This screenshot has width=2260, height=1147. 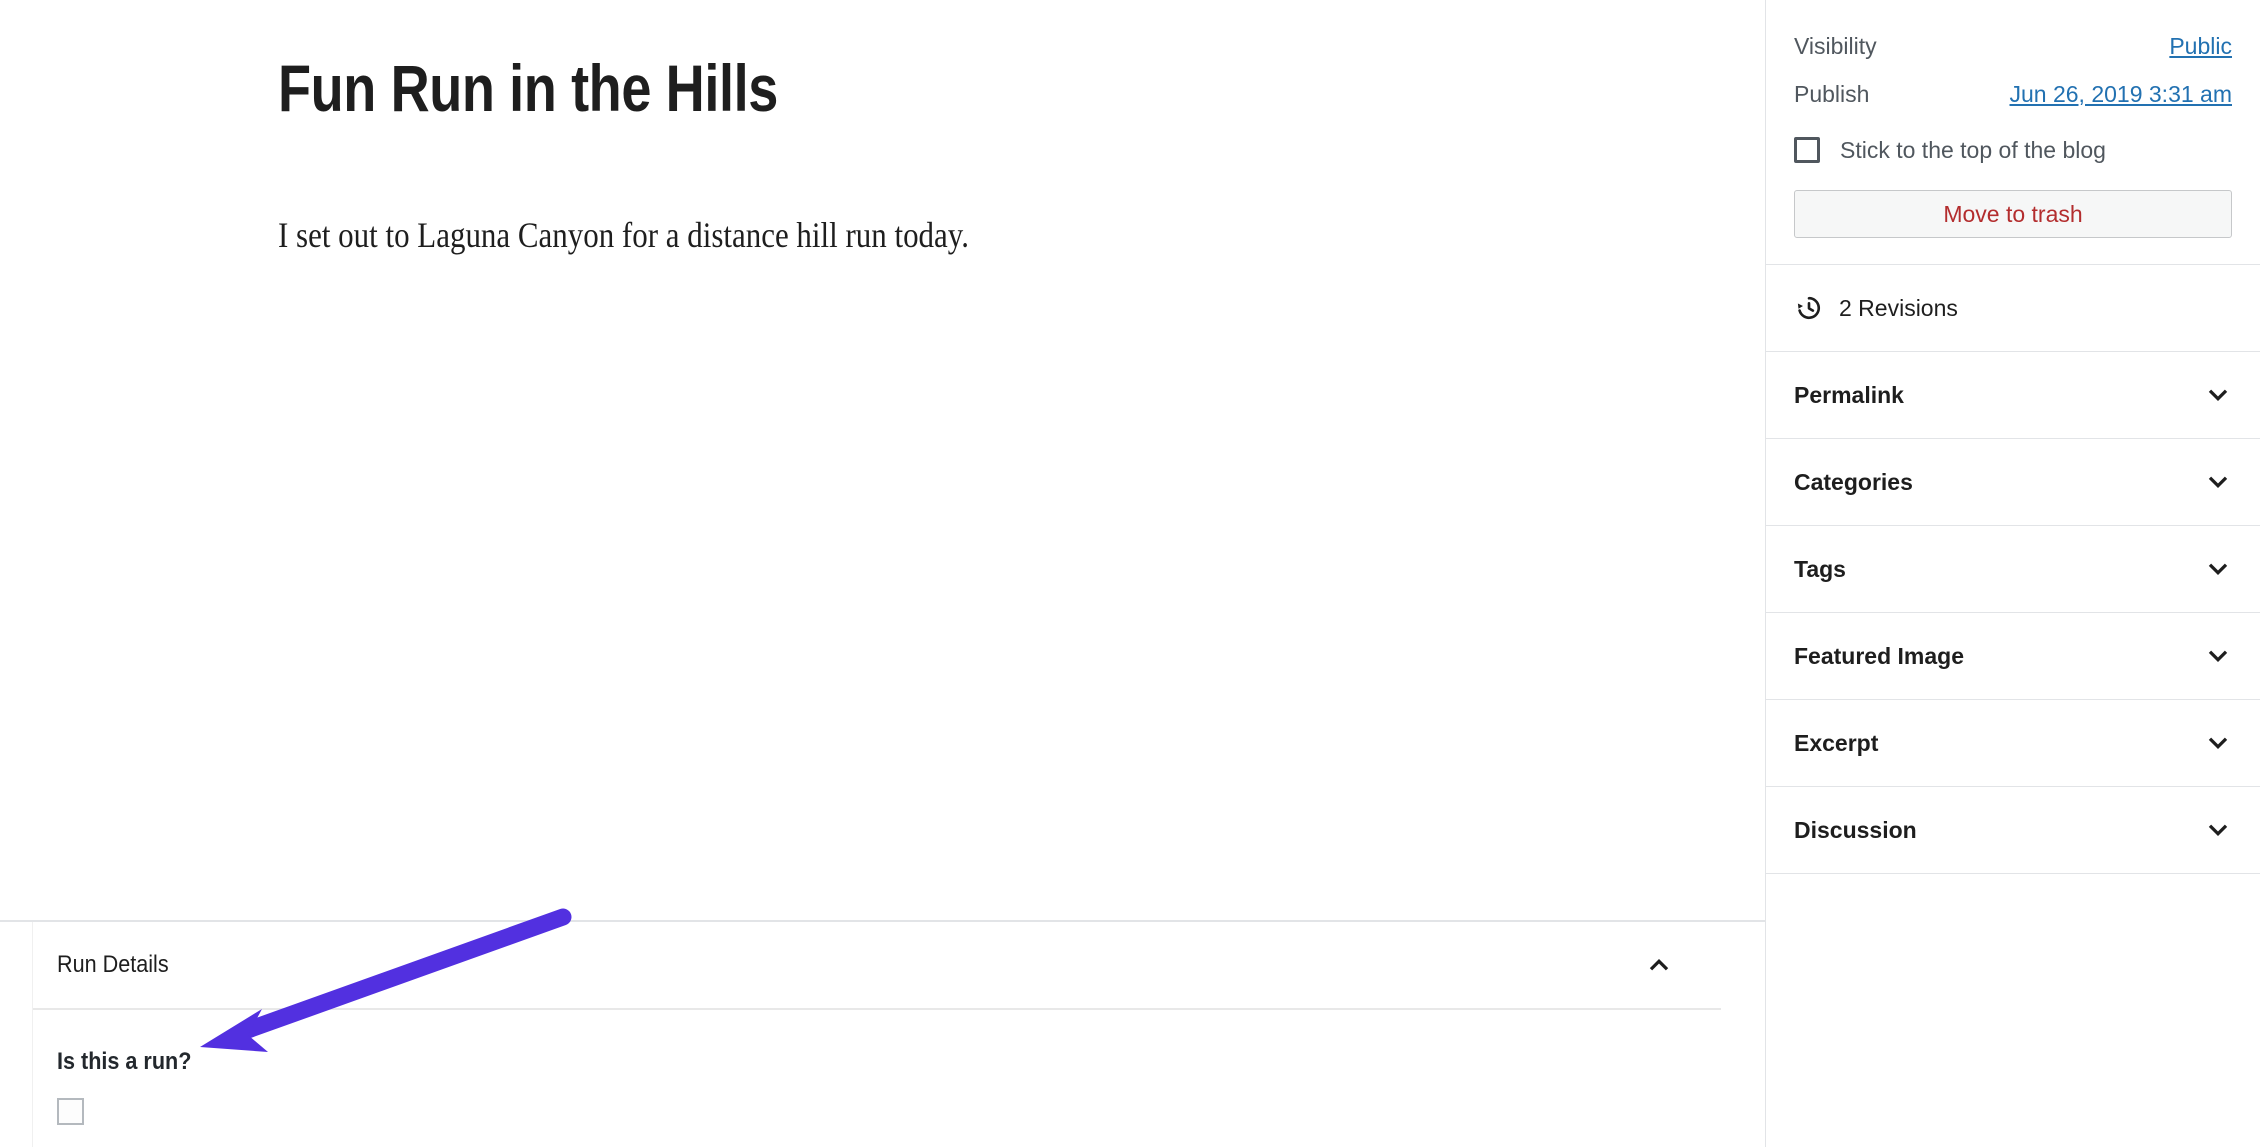 I want to click on visibility-row: Visibility Public, so click(x=2013, y=46).